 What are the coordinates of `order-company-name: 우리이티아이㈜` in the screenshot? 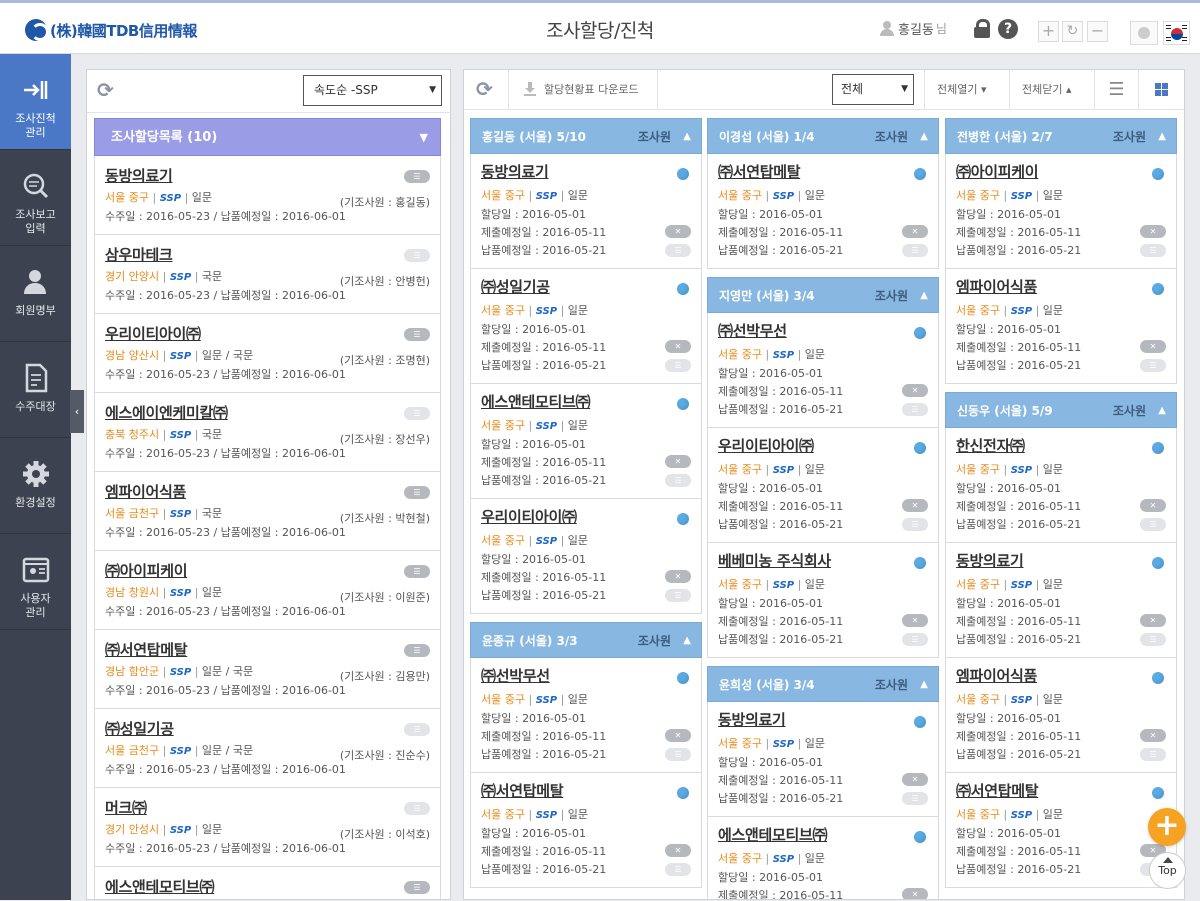 It's located at (267, 333).